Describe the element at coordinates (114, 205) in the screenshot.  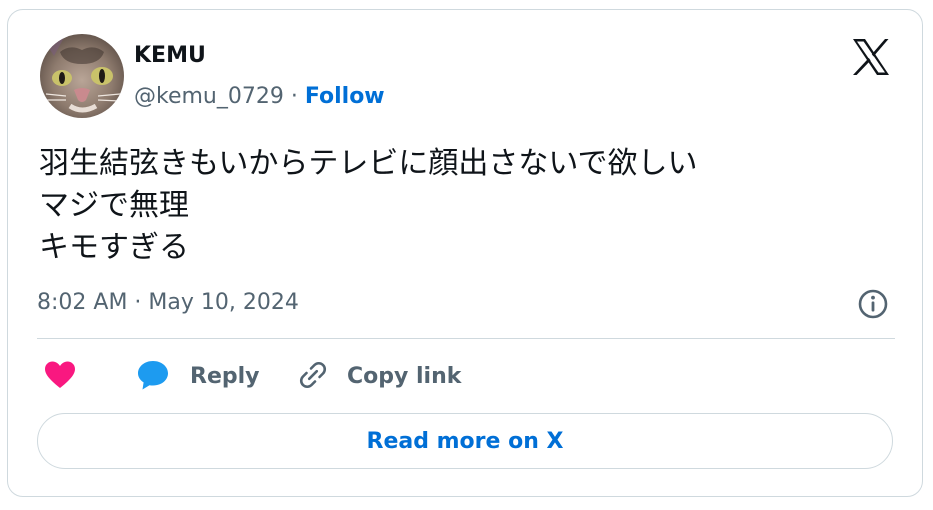
I see `tweet-text-line: マジで無理` at that location.